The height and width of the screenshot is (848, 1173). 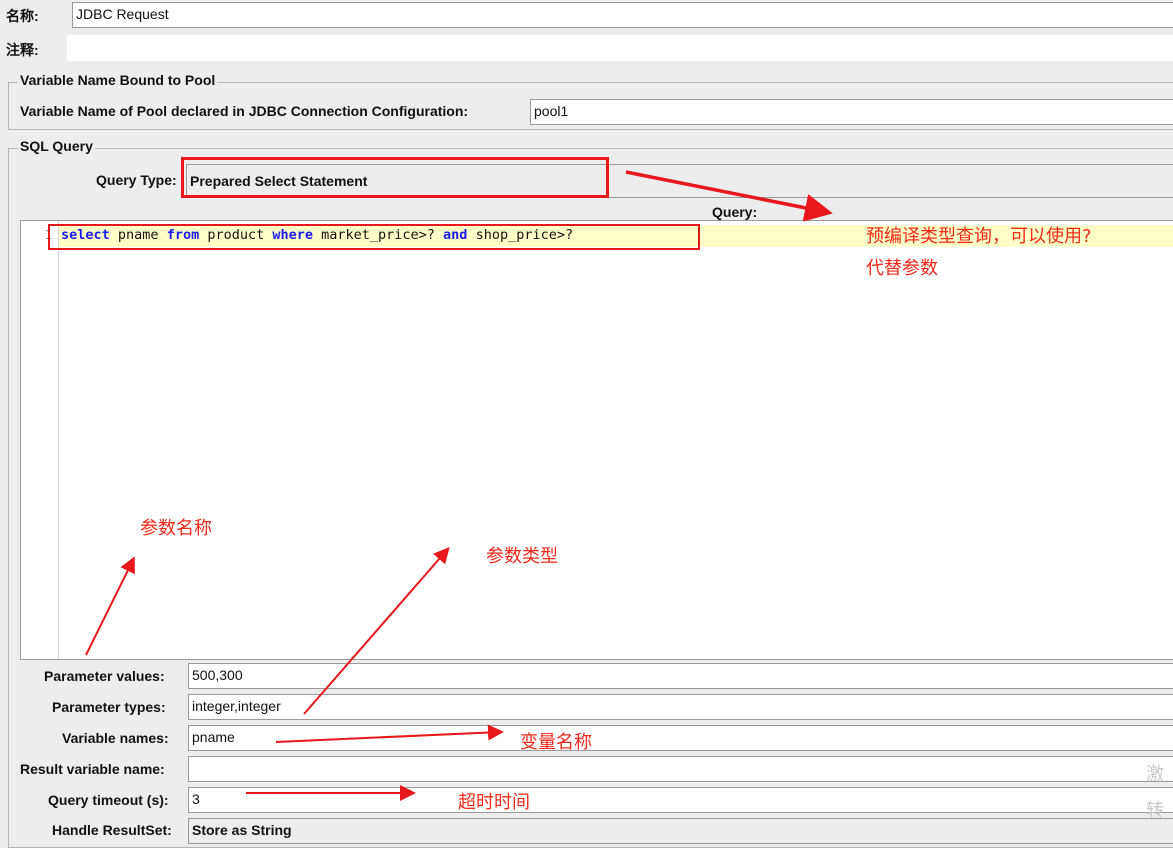 I want to click on arrow-param-type, so click(x=376, y=630).